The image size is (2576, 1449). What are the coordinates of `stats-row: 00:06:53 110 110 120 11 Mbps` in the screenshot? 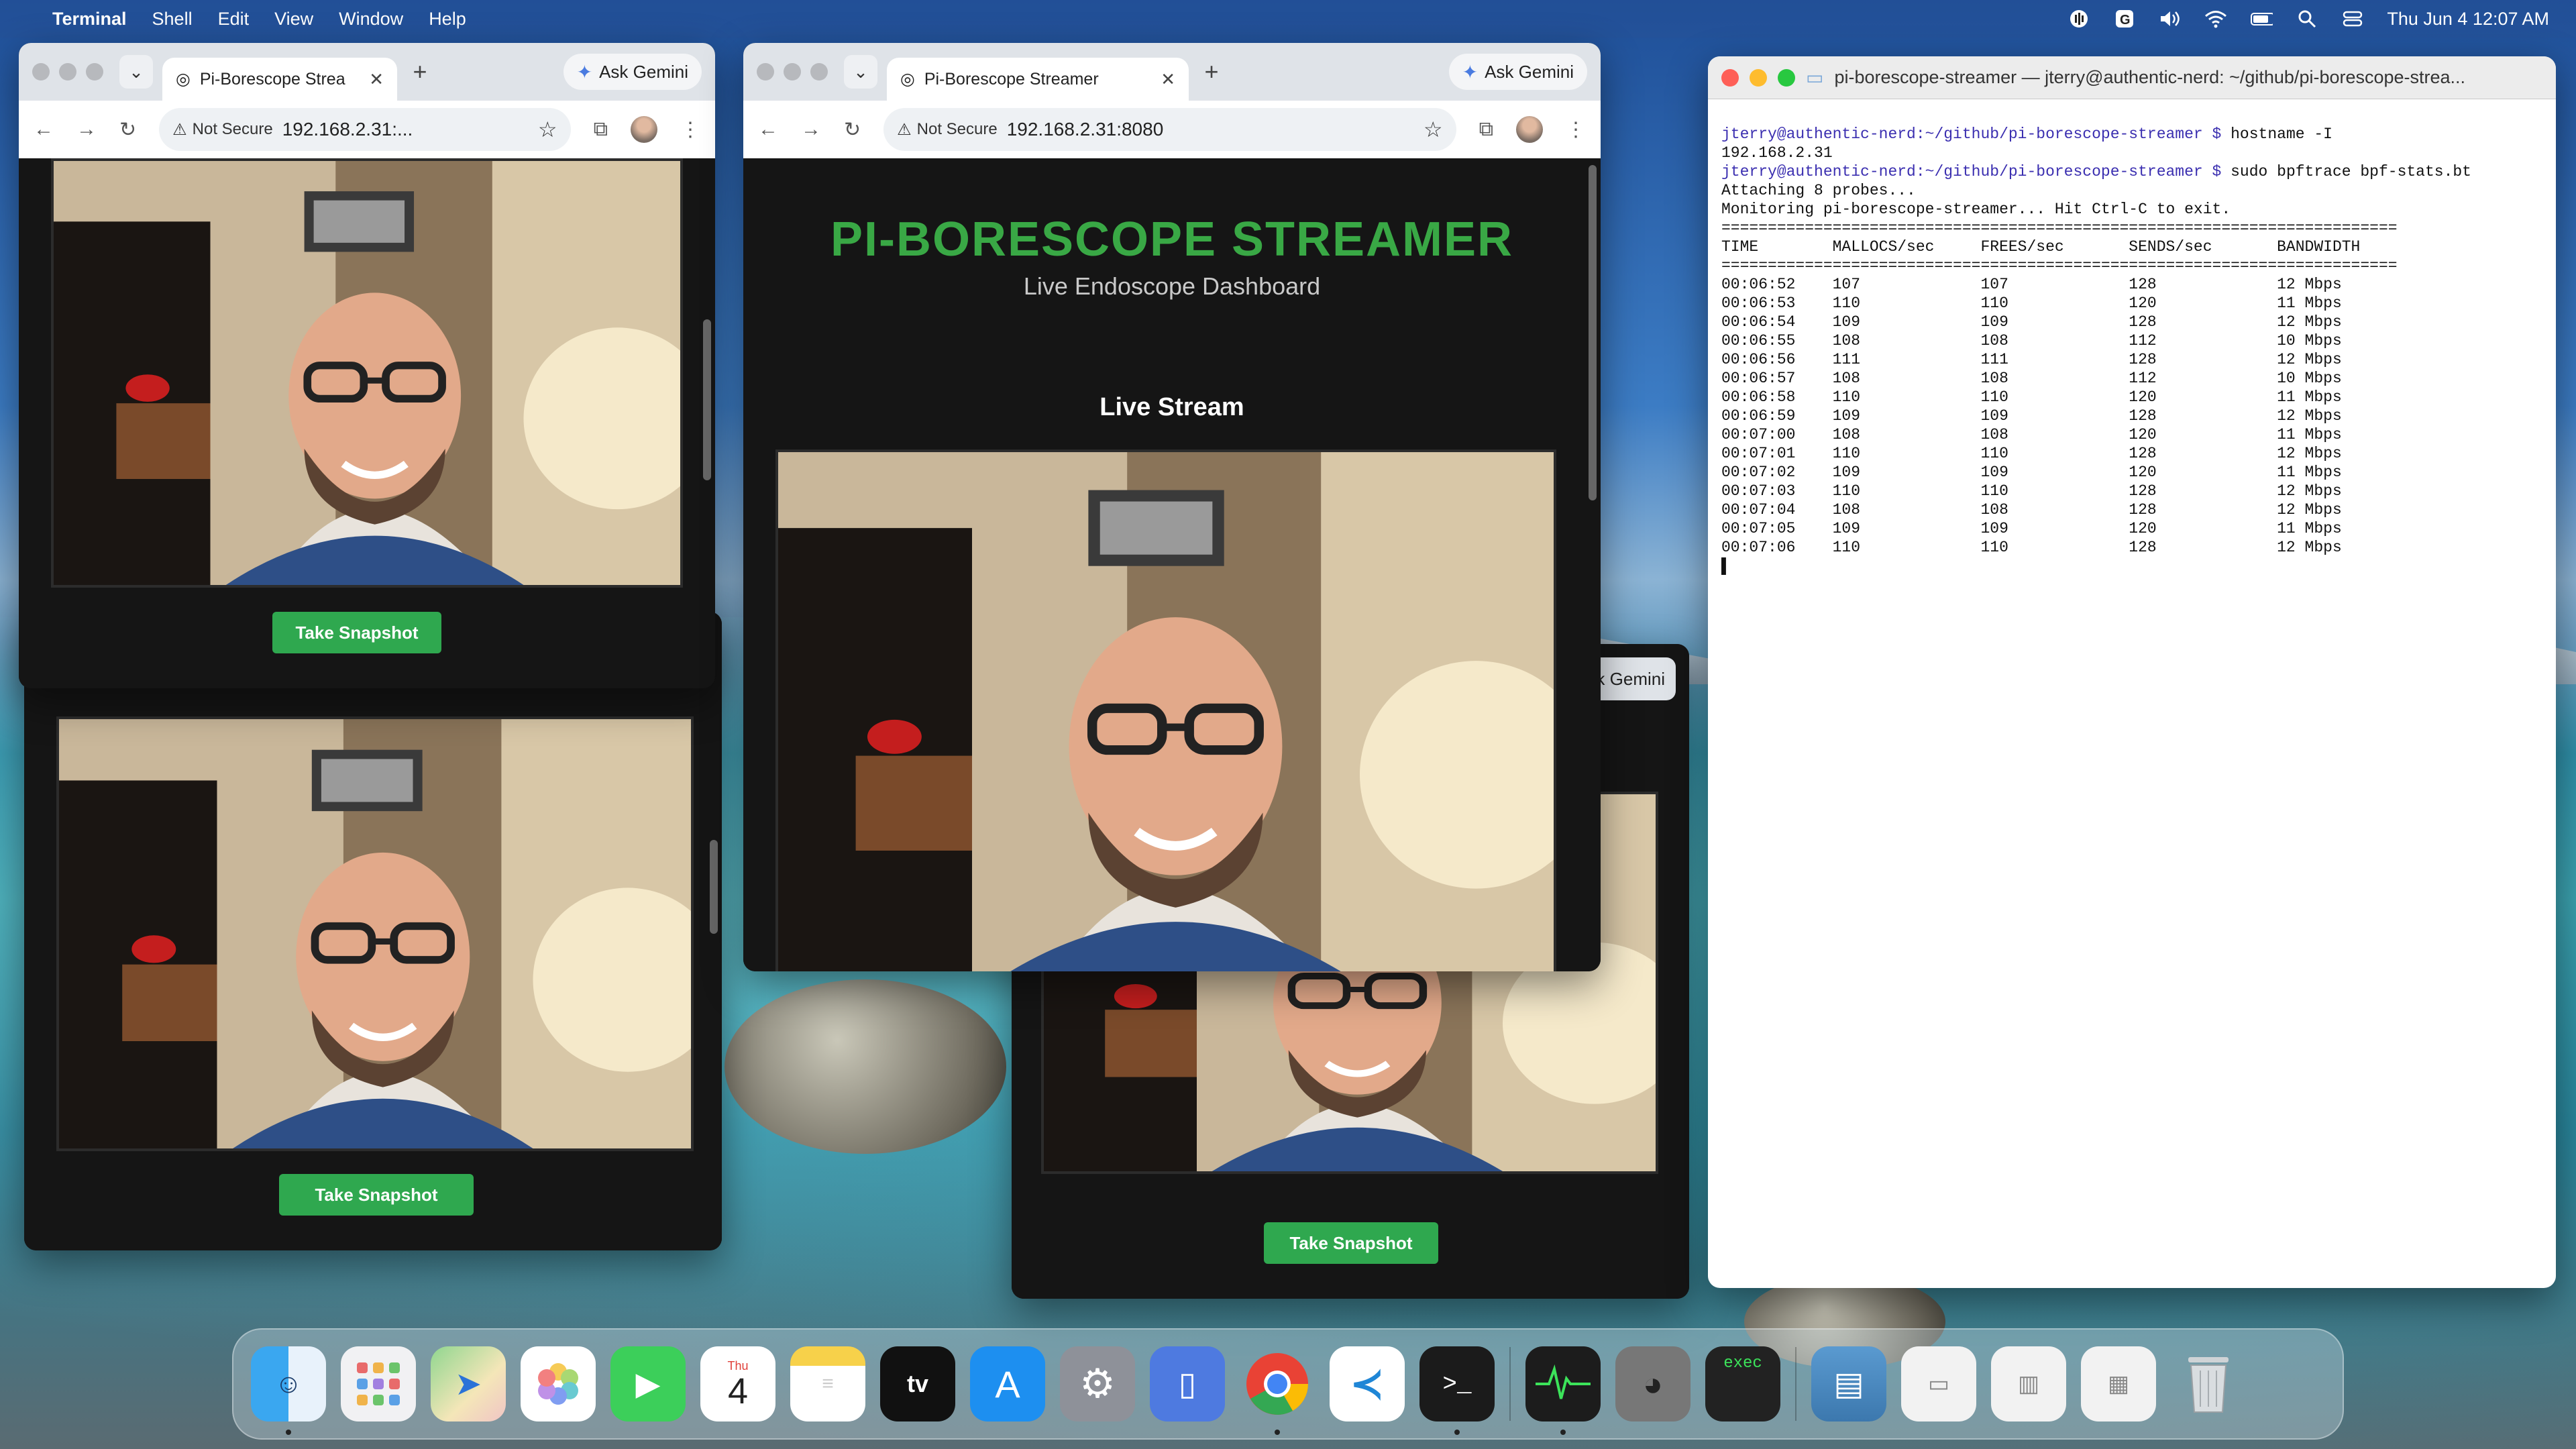 It's located at (2031, 303).